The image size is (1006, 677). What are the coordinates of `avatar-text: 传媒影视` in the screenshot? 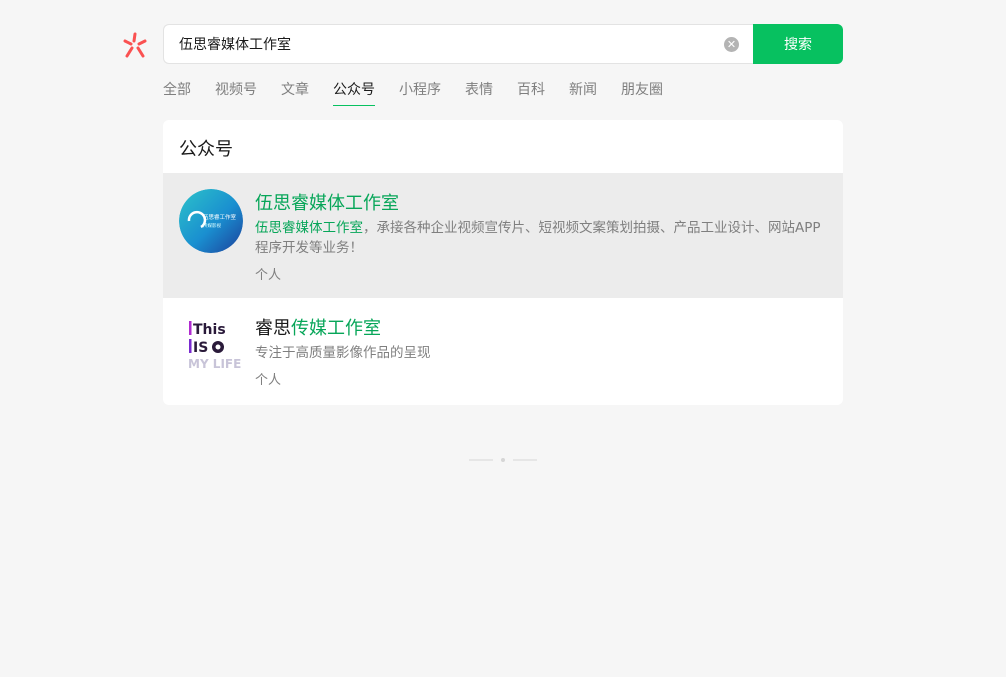 It's located at (212, 225).